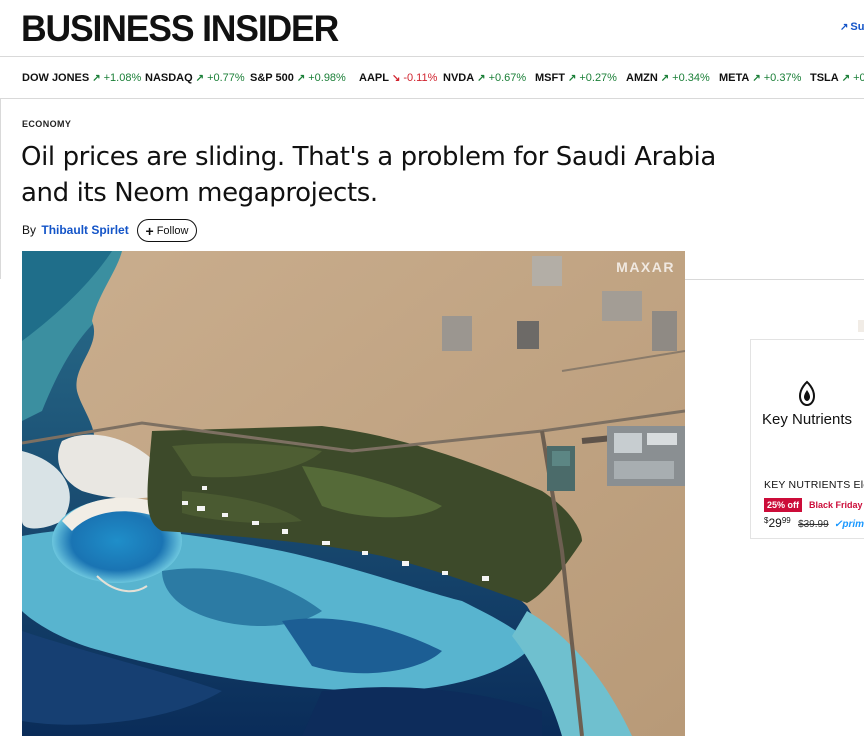 The image size is (864, 736). What do you see at coordinates (172, 230) in the screenshot?
I see `follow-label: Follow` at bounding box center [172, 230].